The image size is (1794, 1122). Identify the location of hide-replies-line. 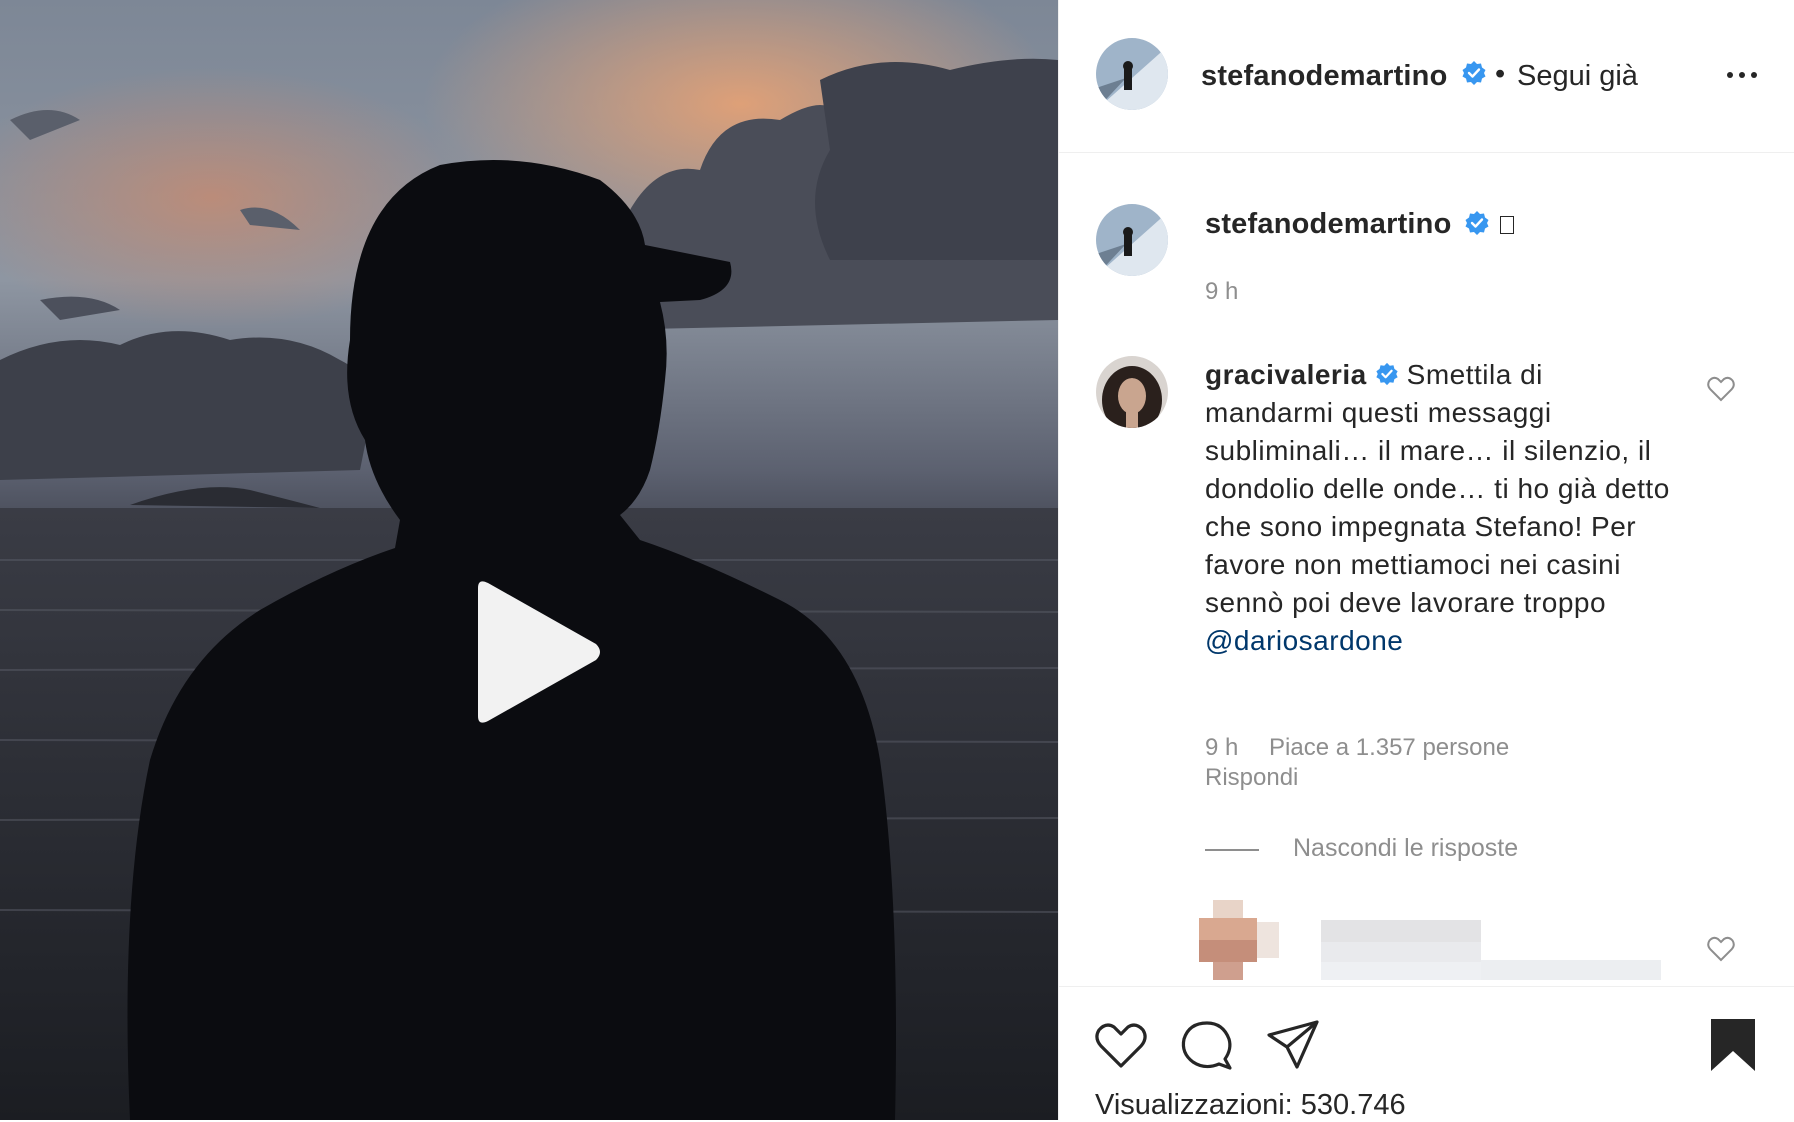
(1232, 850).